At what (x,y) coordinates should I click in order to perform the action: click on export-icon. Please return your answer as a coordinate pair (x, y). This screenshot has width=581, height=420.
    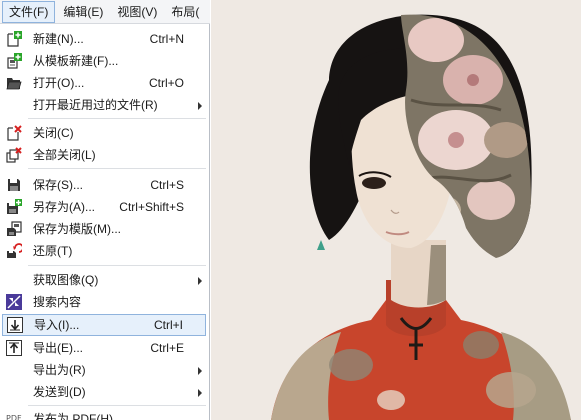
    Looking at the image, I should click on (14, 348).